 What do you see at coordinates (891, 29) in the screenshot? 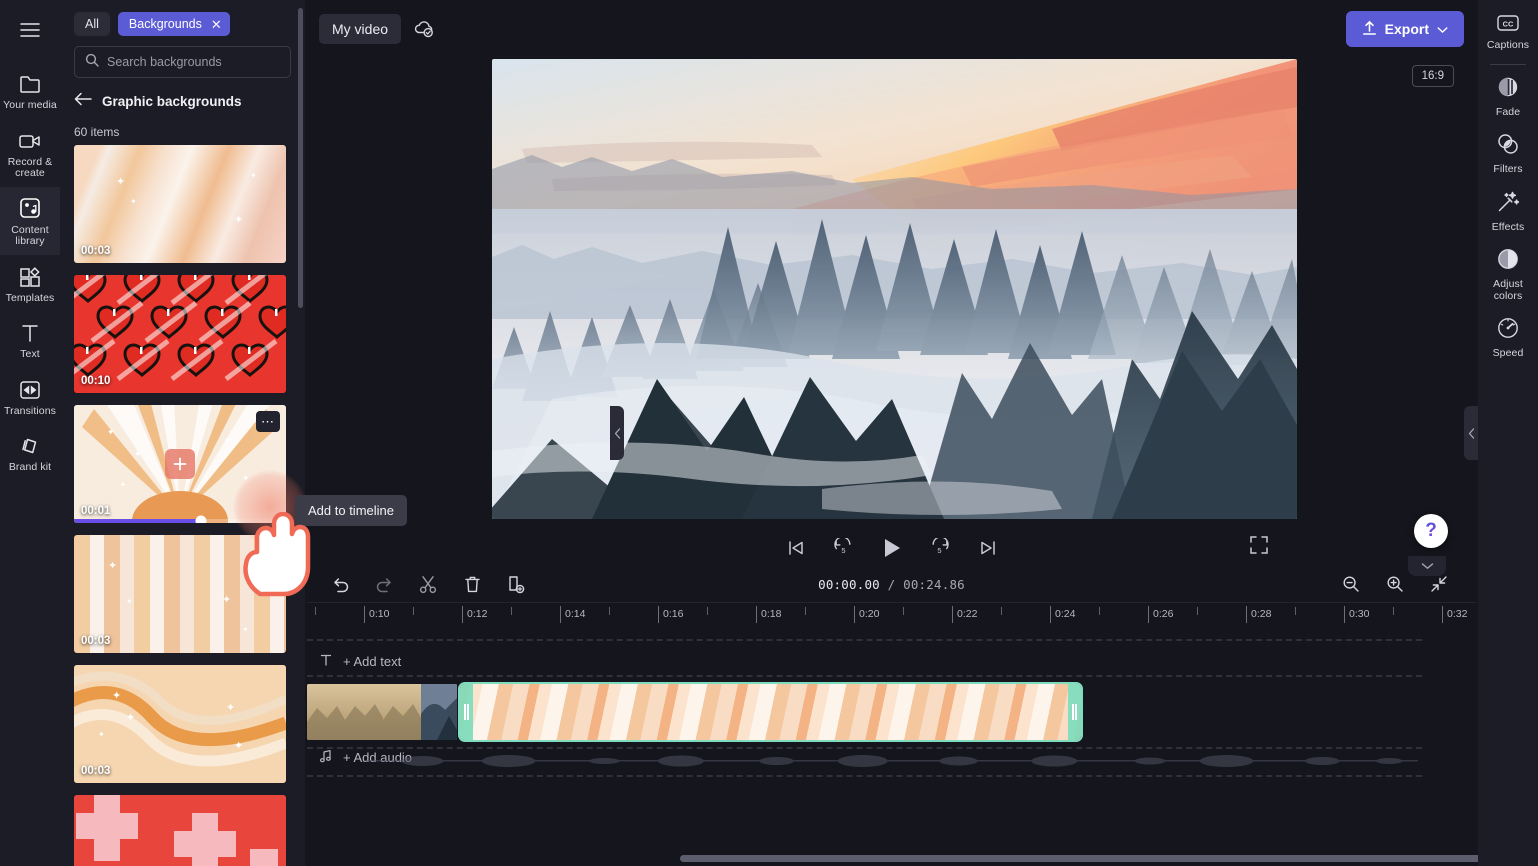
I see `top-bar: My video Export` at bounding box center [891, 29].